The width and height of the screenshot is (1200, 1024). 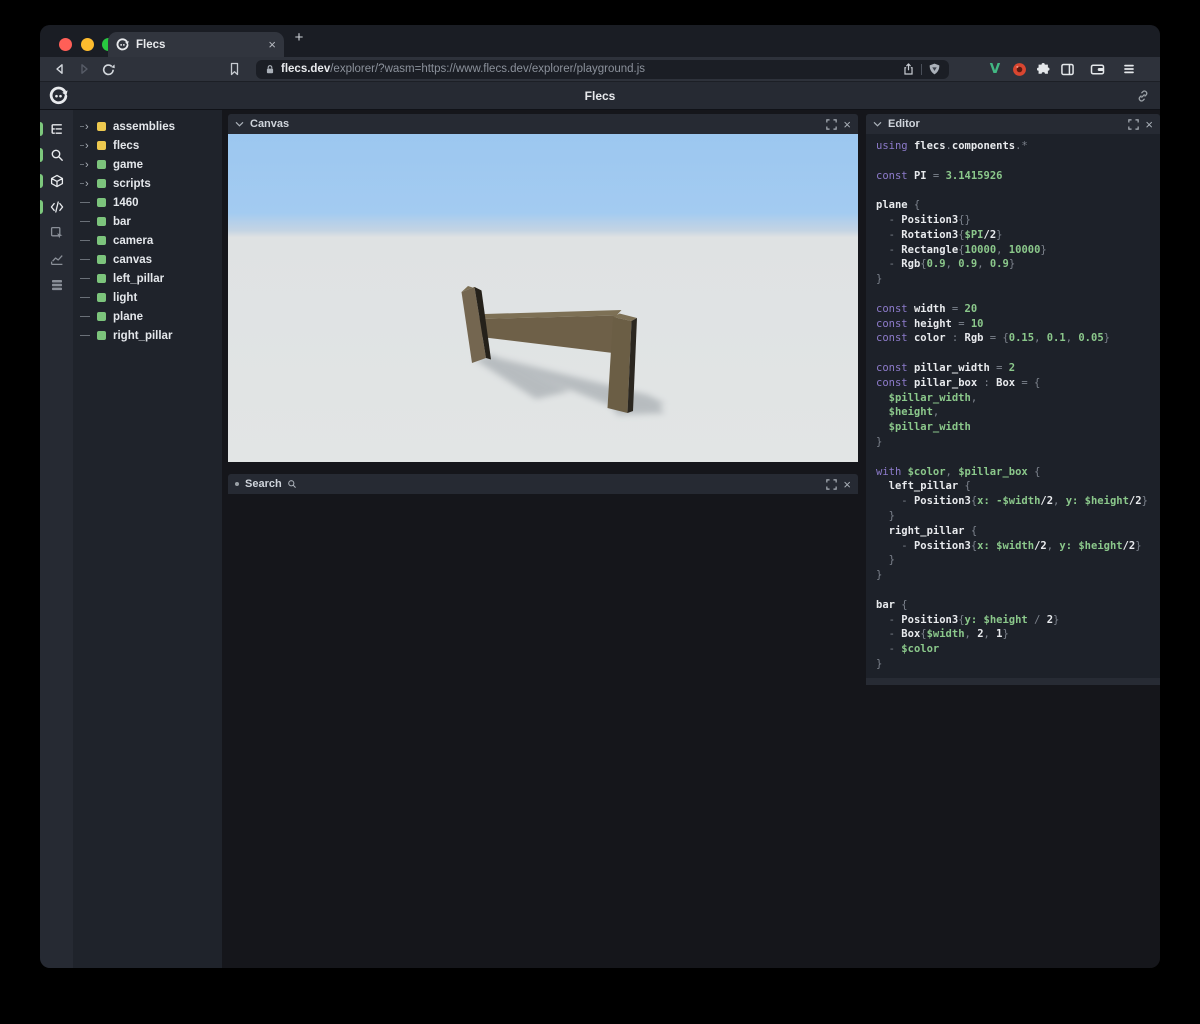 I want to click on canvas-panel-header: Canvas ×, so click(x=543, y=124).